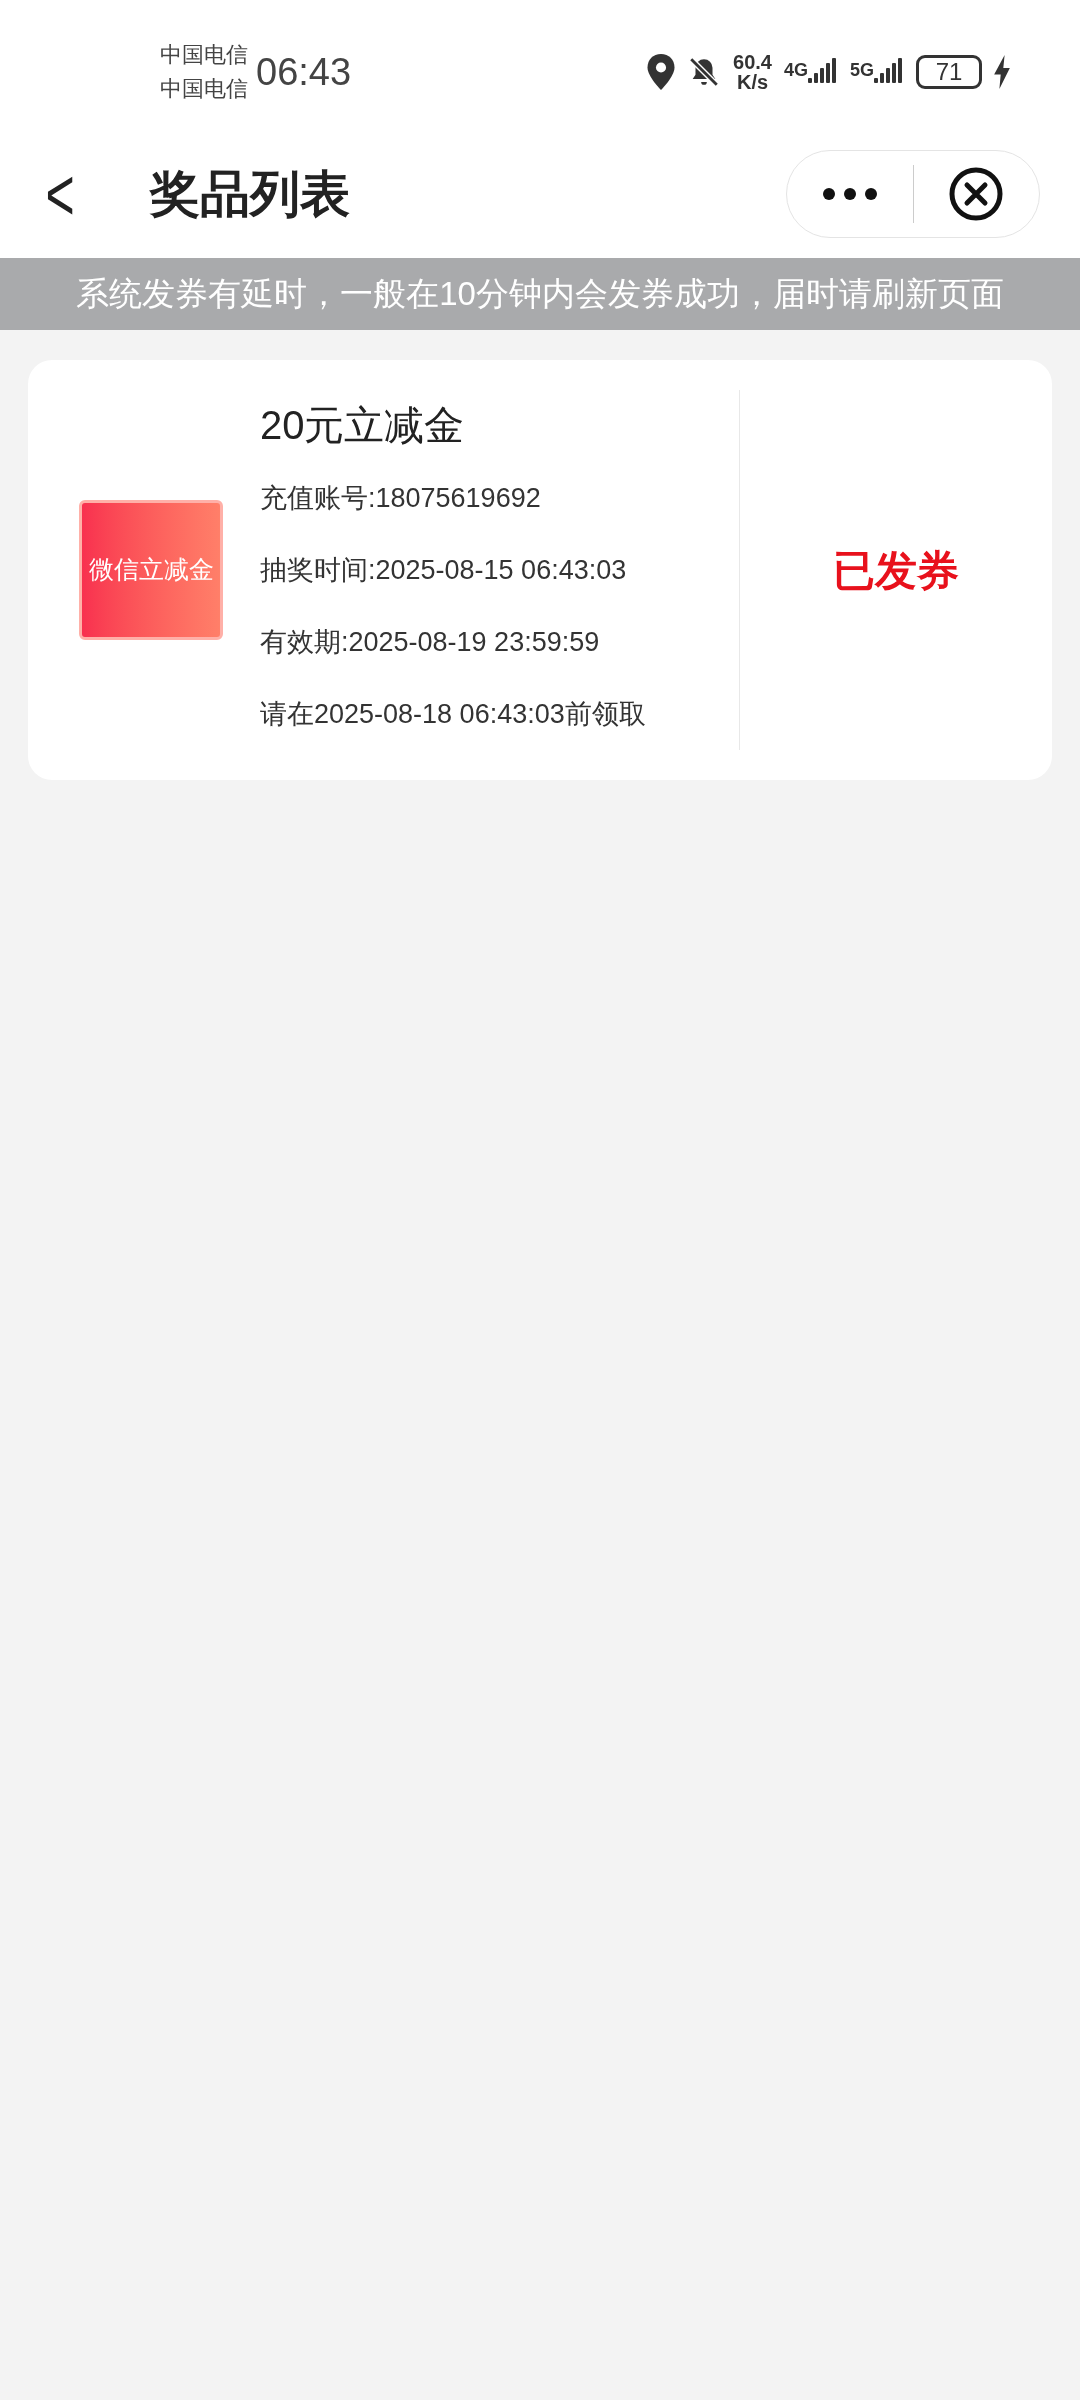 This screenshot has width=1080, height=2400. I want to click on charging-icon, so click(1002, 72).